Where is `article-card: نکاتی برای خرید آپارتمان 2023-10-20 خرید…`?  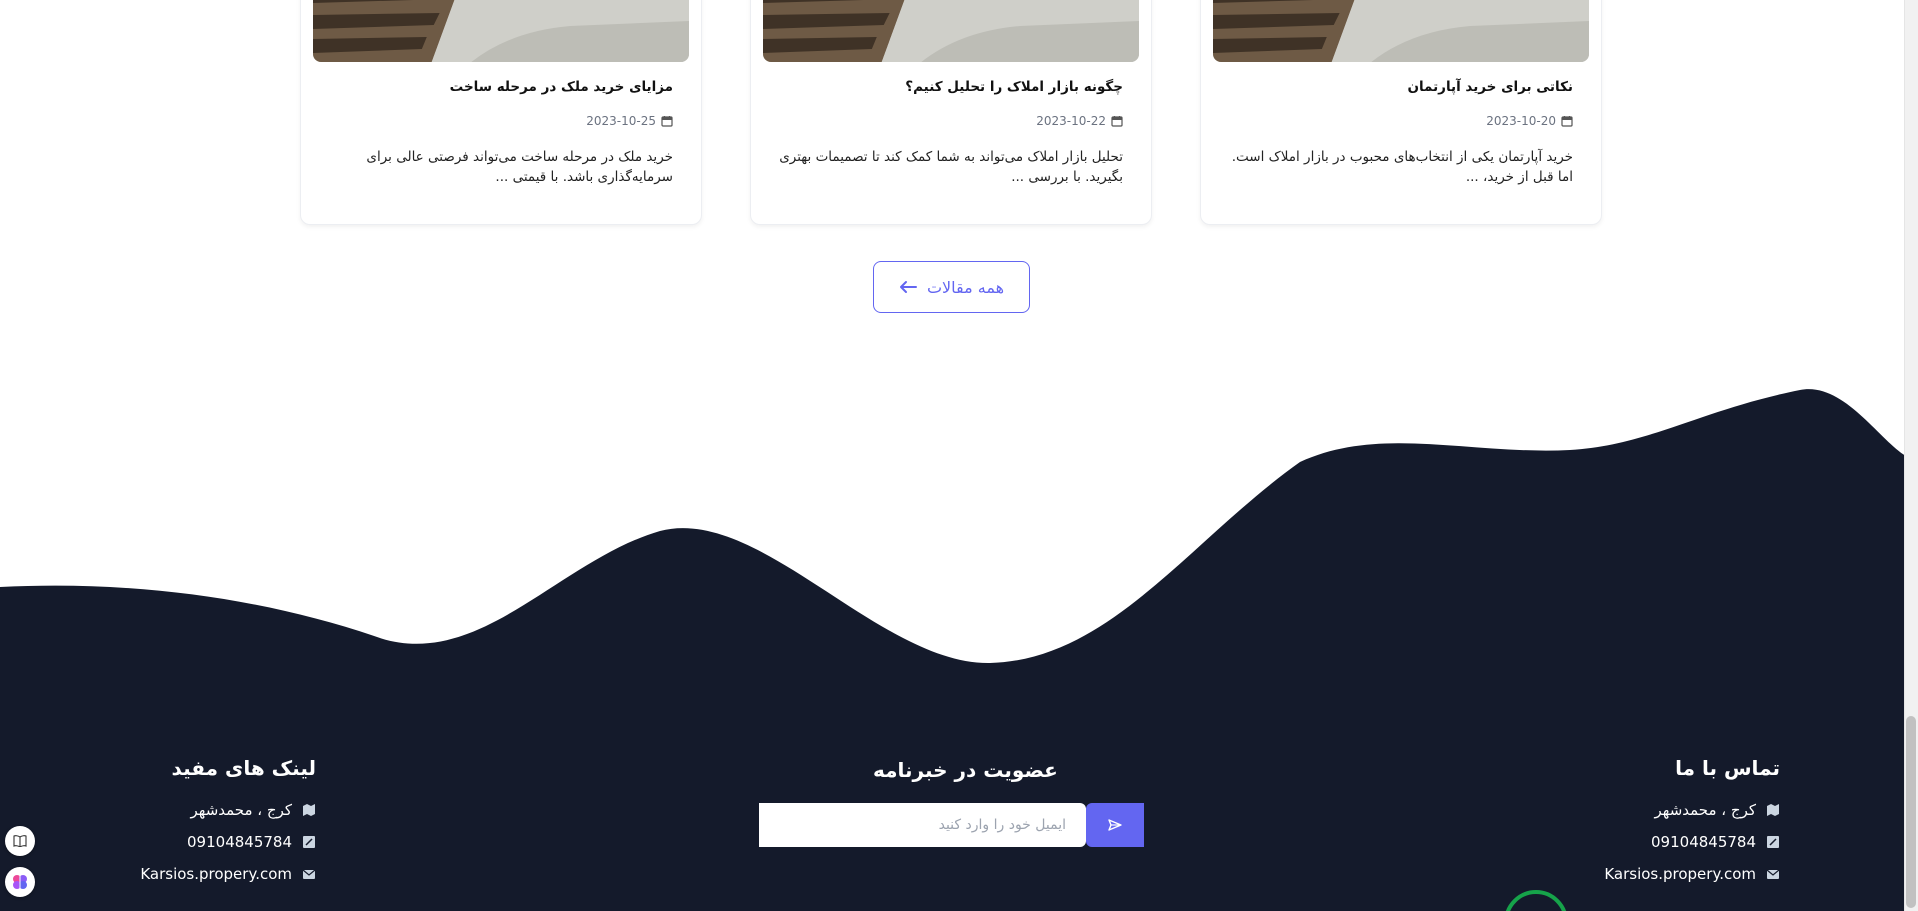 article-card: نکاتی برای خرید آپارتمان 2023-10-20 خرید… is located at coordinates (1401, 112).